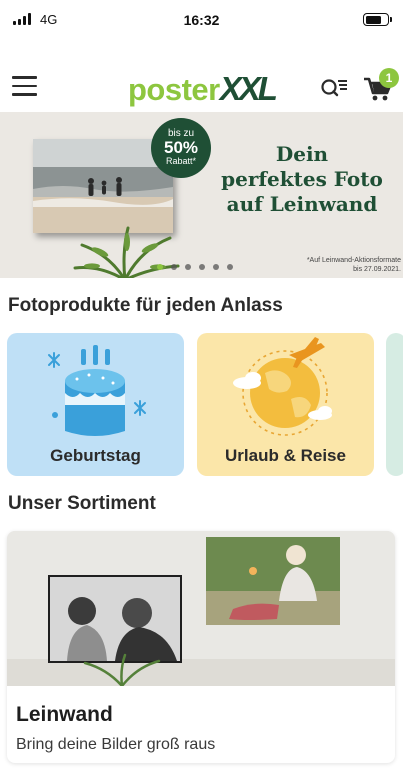 The height and width of the screenshot is (771, 403). What do you see at coordinates (24, 86) in the screenshot?
I see `hamburger-menu-icon` at bounding box center [24, 86].